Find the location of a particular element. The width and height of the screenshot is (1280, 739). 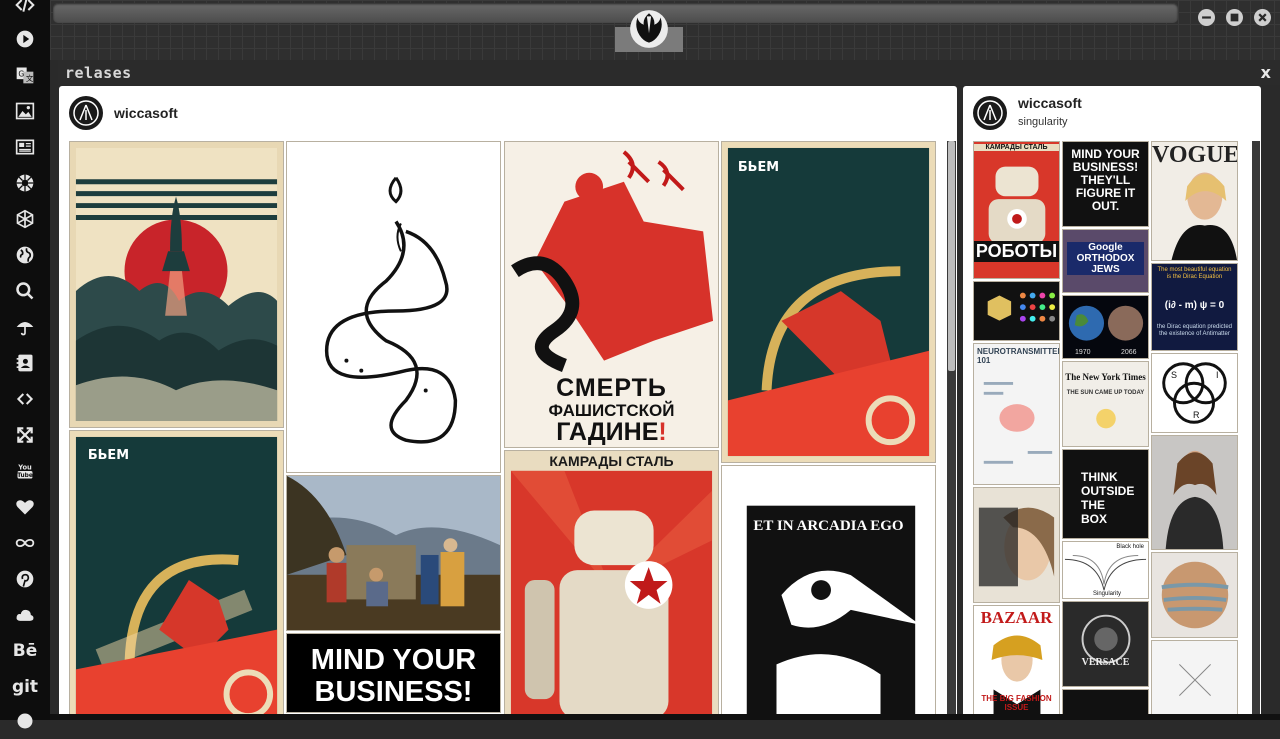

sidebar: G文 You Tube Bē git is located at coordinates (25, 364).